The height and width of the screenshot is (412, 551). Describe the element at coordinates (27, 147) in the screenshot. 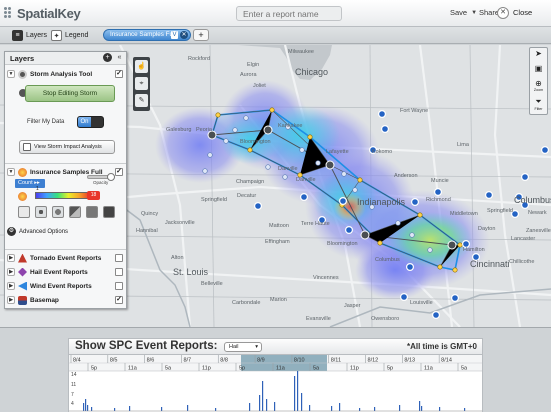

I see `report-icon` at that location.